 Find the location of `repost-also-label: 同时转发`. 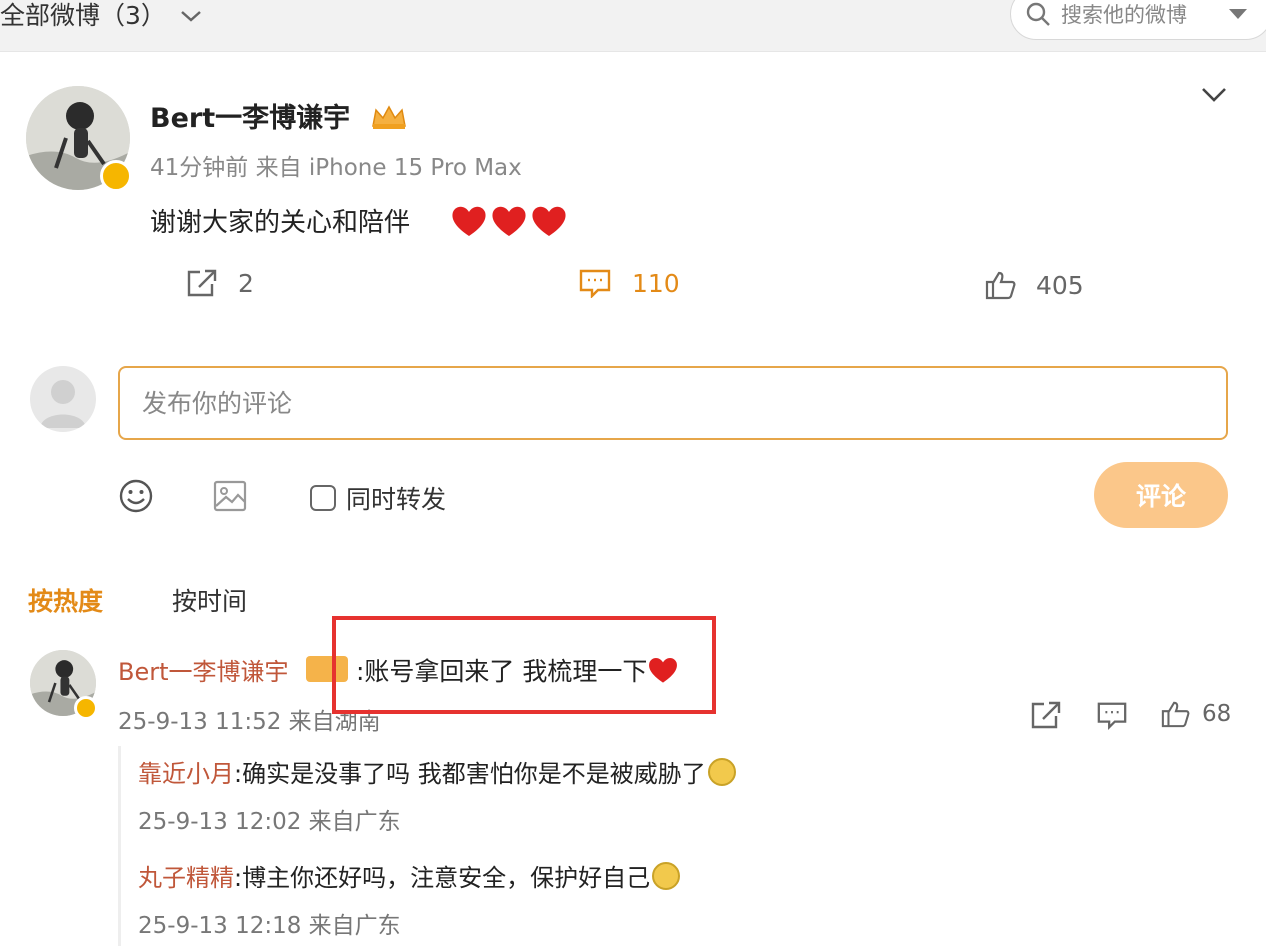

repost-also-label: 同时转发 is located at coordinates (396, 499).